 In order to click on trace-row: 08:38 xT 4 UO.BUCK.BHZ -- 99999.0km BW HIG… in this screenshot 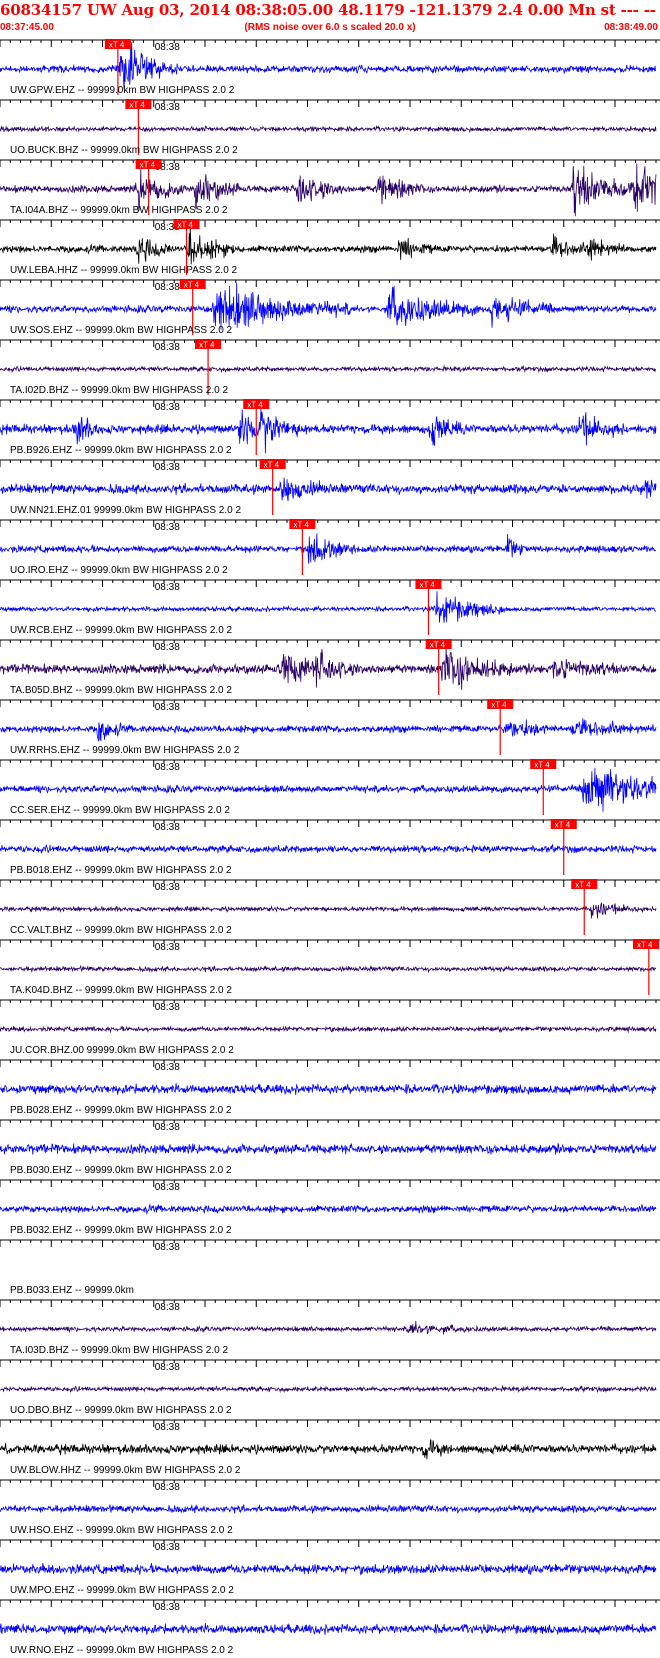, I will do `click(330, 127)`.